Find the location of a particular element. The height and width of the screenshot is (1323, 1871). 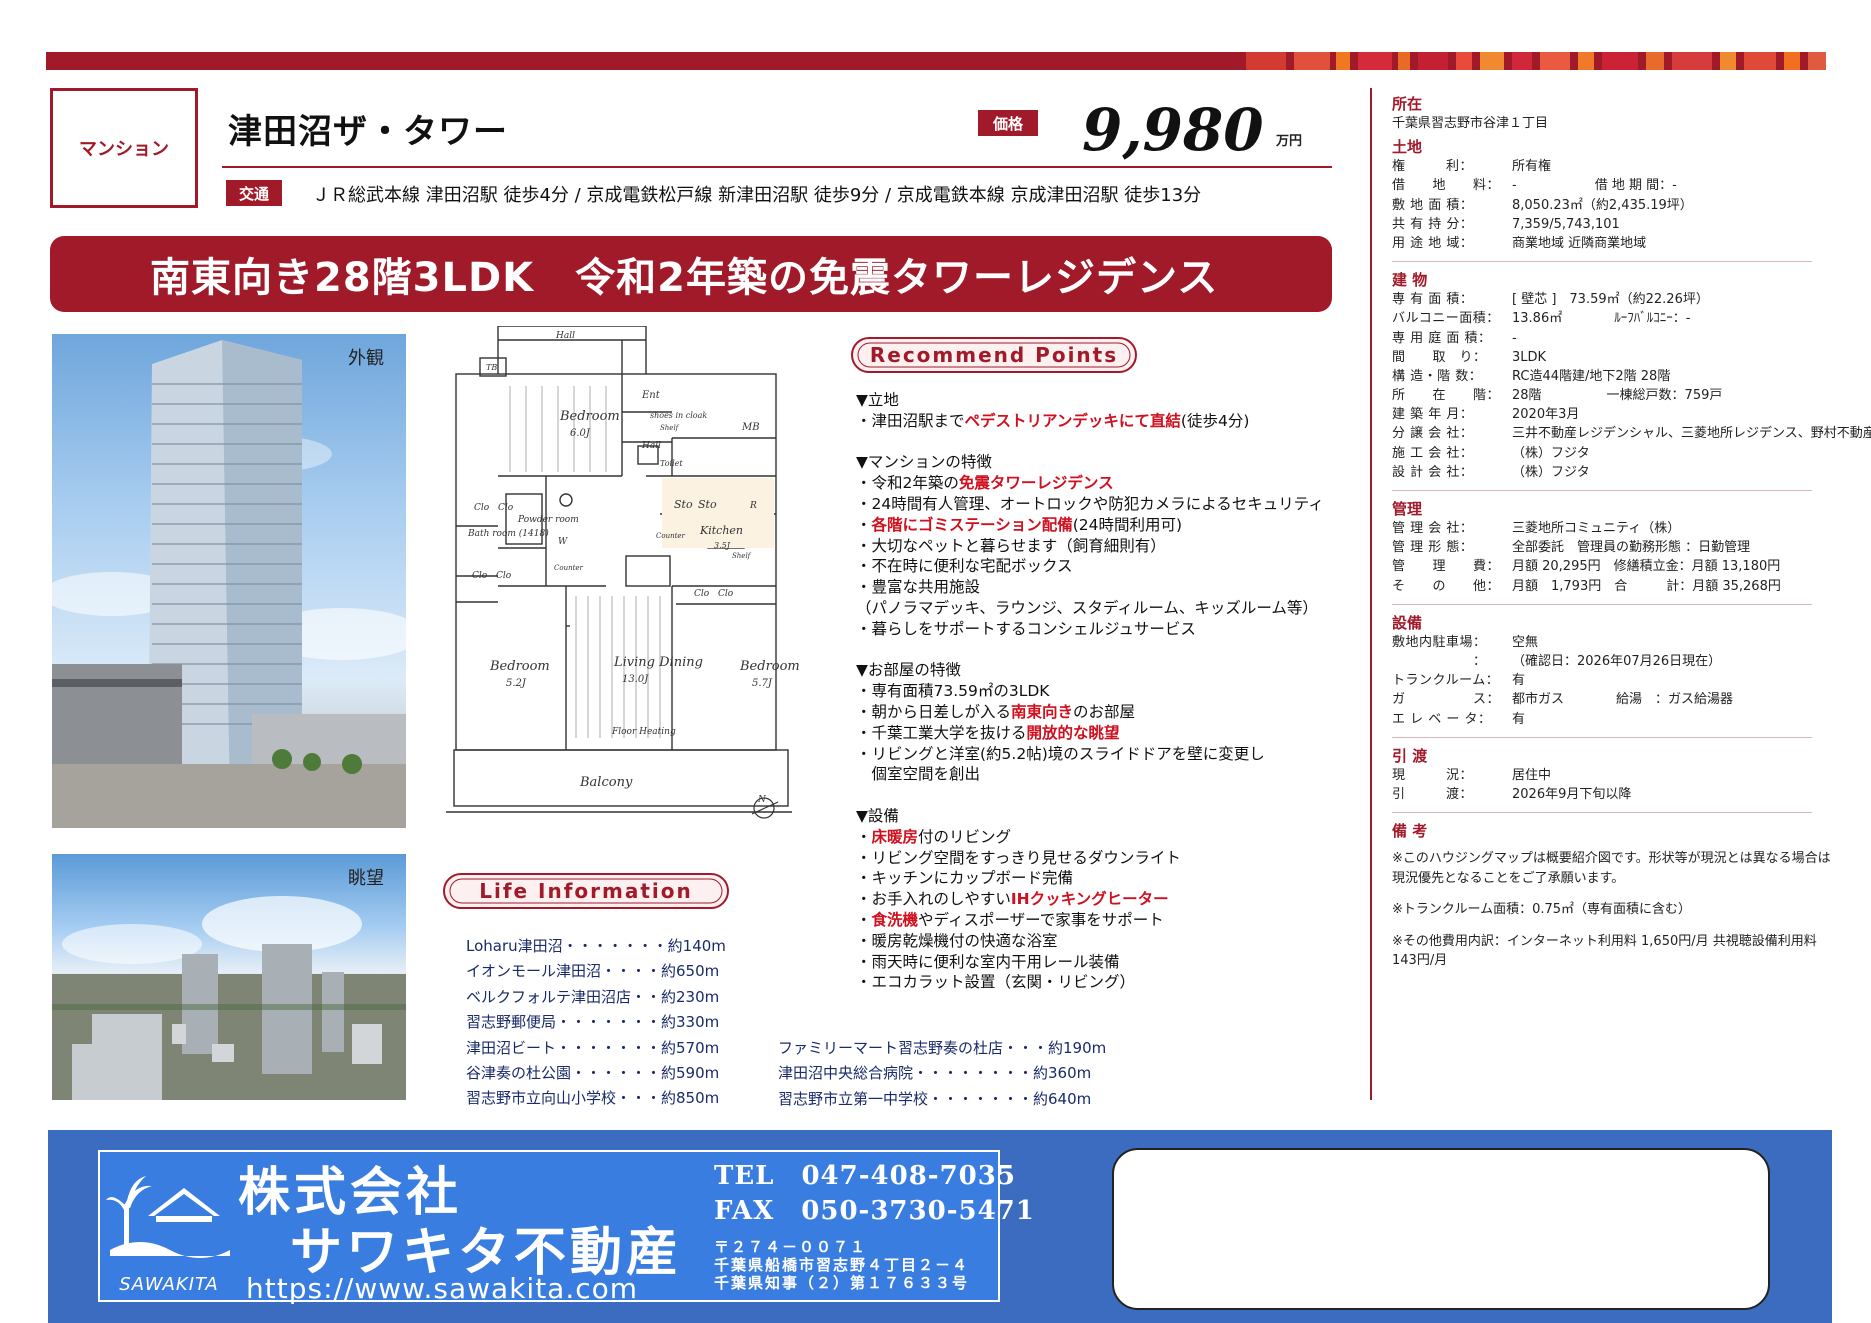

section-title: 設備 is located at coordinates (1407, 622).